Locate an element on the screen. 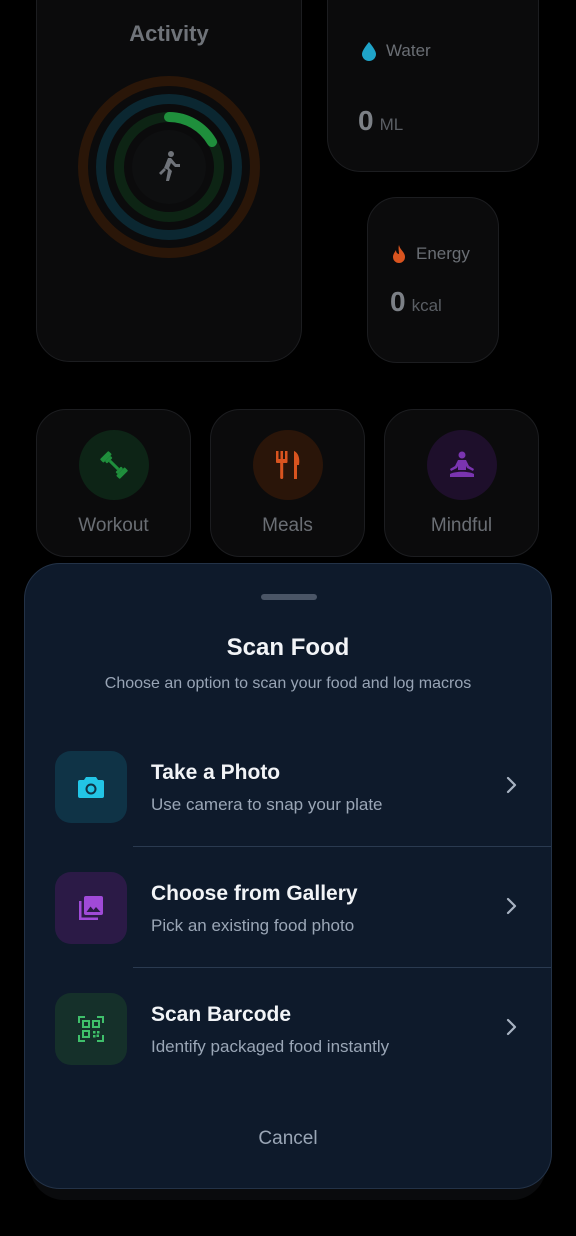  sheet-title: Scan Food is located at coordinates (288, 647).